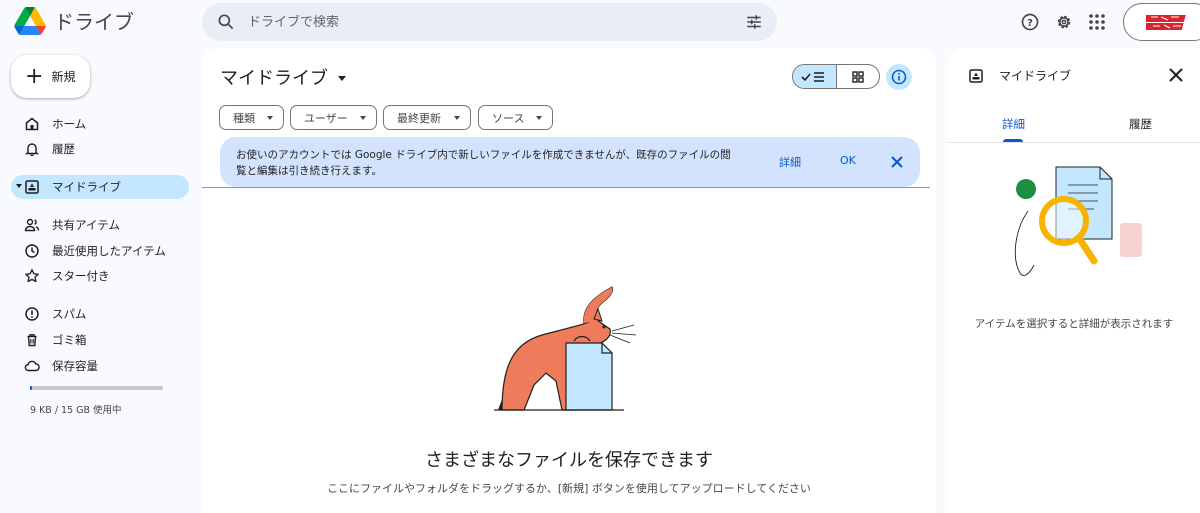 This screenshot has width=1200, height=513. What do you see at coordinates (1140, 124) in the screenshot?
I see `tab-activity: 履歴` at bounding box center [1140, 124].